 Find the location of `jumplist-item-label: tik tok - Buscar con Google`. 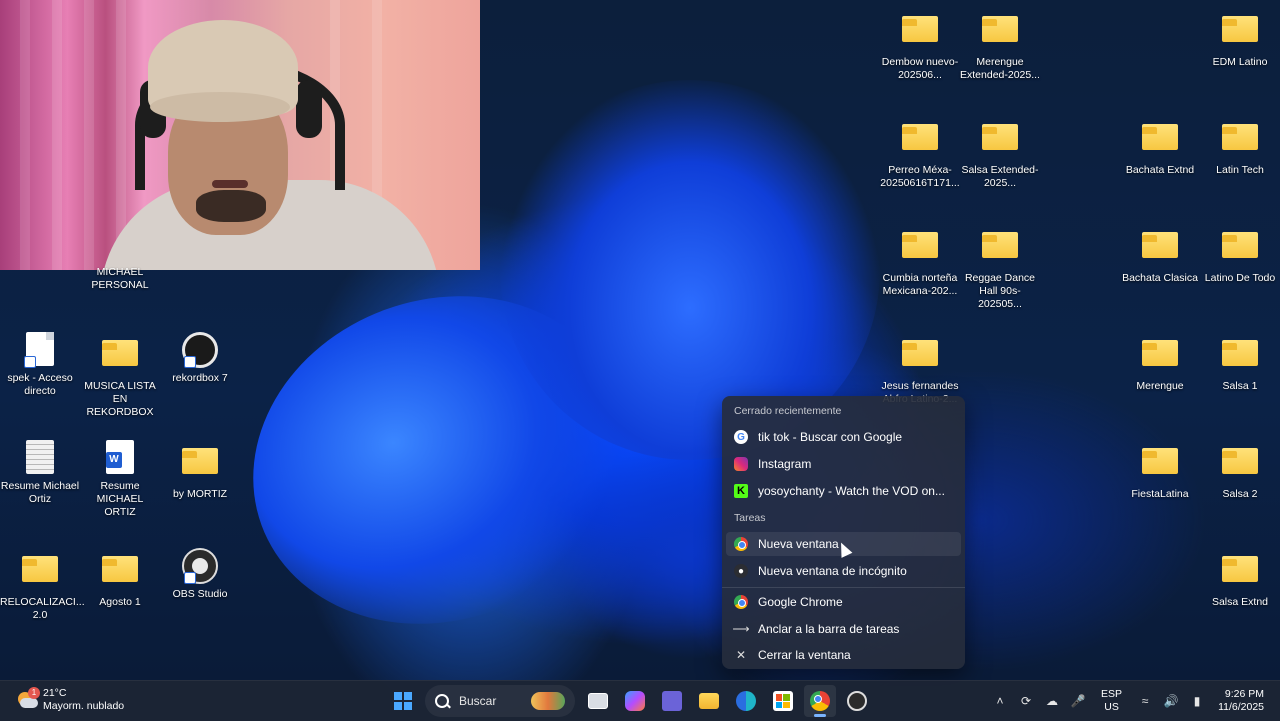

jumplist-item-label: tik tok - Buscar con Google is located at coordinates (830, 437).